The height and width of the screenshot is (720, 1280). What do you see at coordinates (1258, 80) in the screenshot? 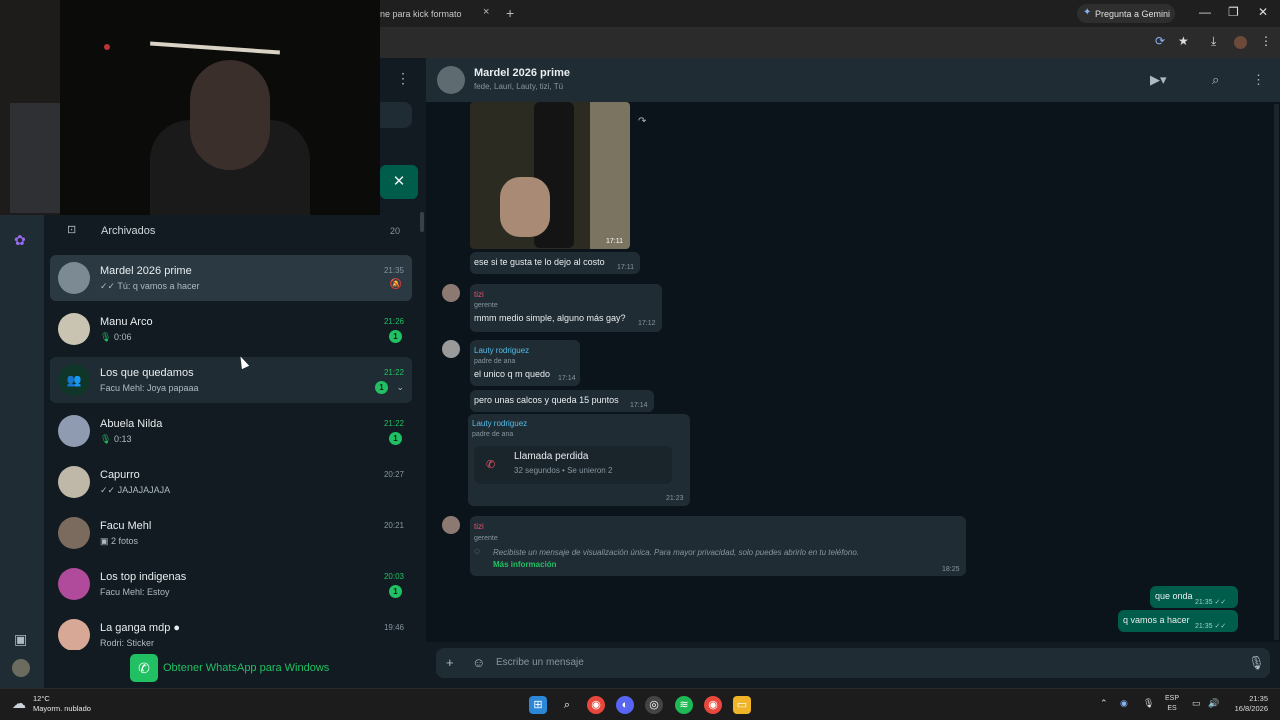
I see `chat-menu-icon: ⋮` at bounding box center [1258, 80].